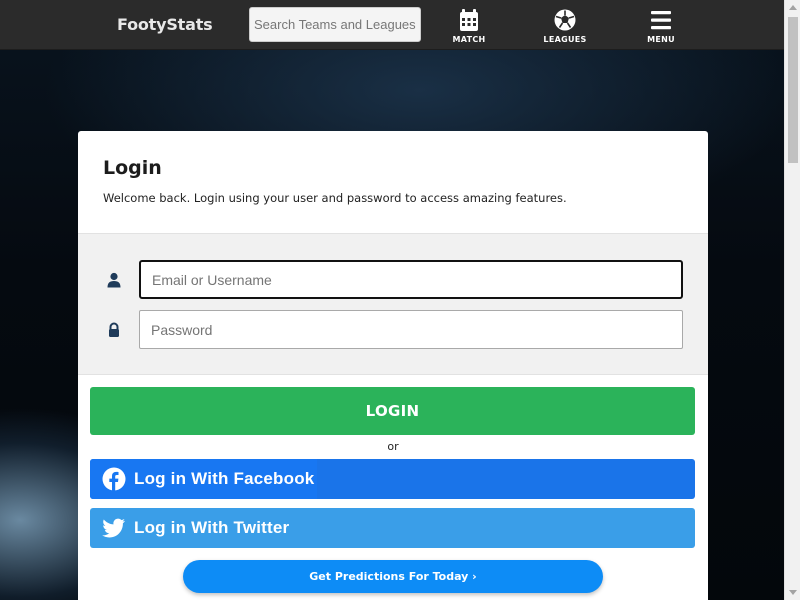 The image size is (800, 600). Describe the element at coordinates (224, 478) in the screenshot. I see `facebook-login-label: Log in With Facebook` at that location.